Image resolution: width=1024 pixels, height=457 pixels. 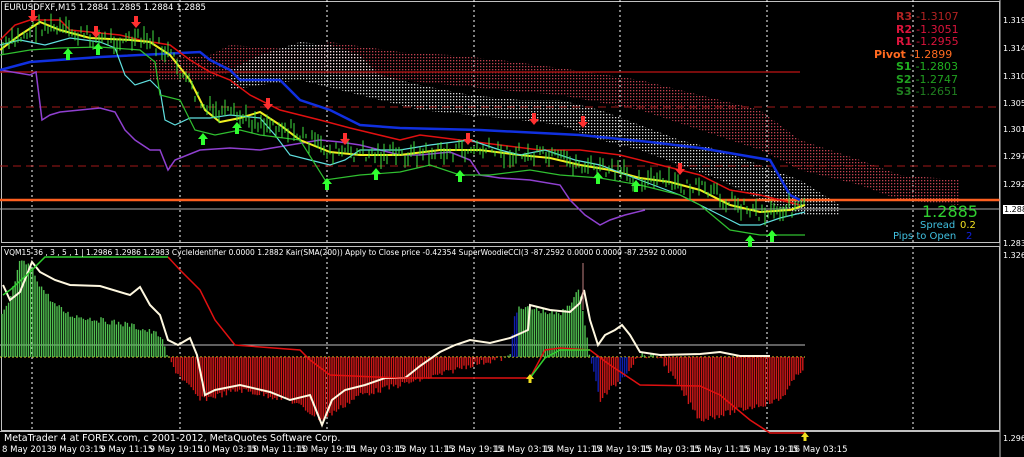 I want to click on pivot-level-r1: R1 -1.2955, so click(x=927, y=41).